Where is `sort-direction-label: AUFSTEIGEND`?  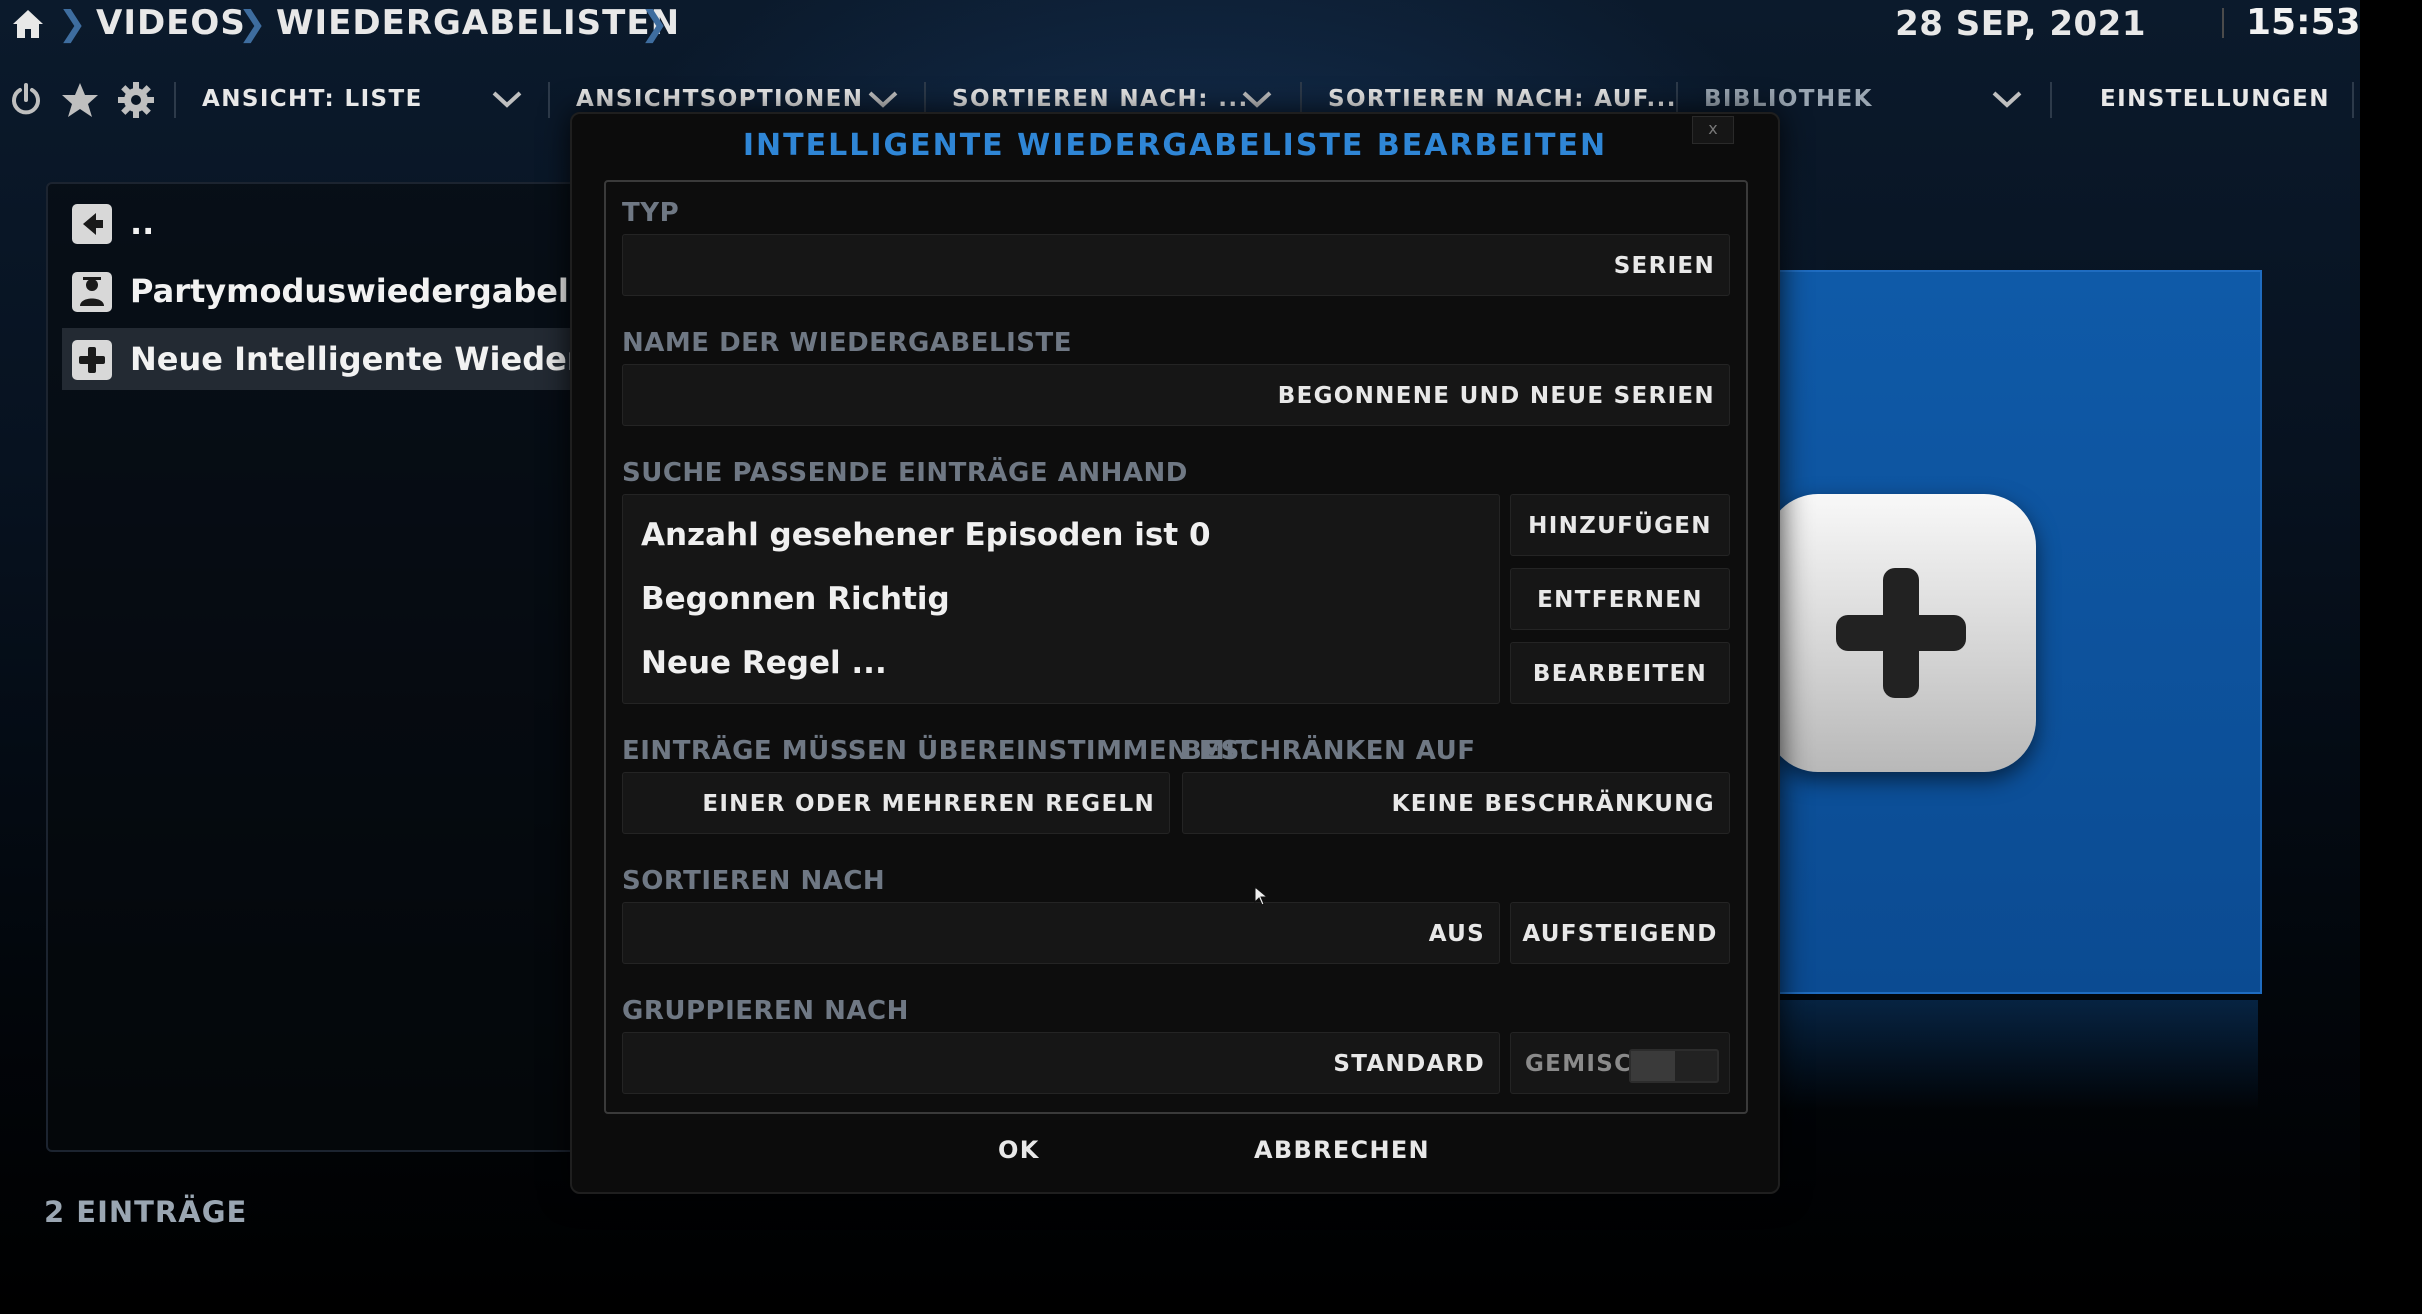 sort-direction-label: AUFSTEIGEND is located at coordinates (1620, 934).